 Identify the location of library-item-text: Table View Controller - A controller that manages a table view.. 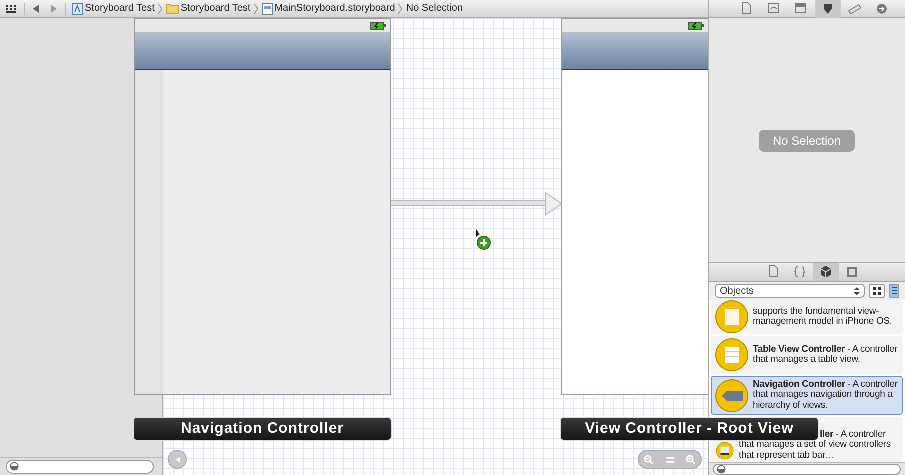
(826, 355).